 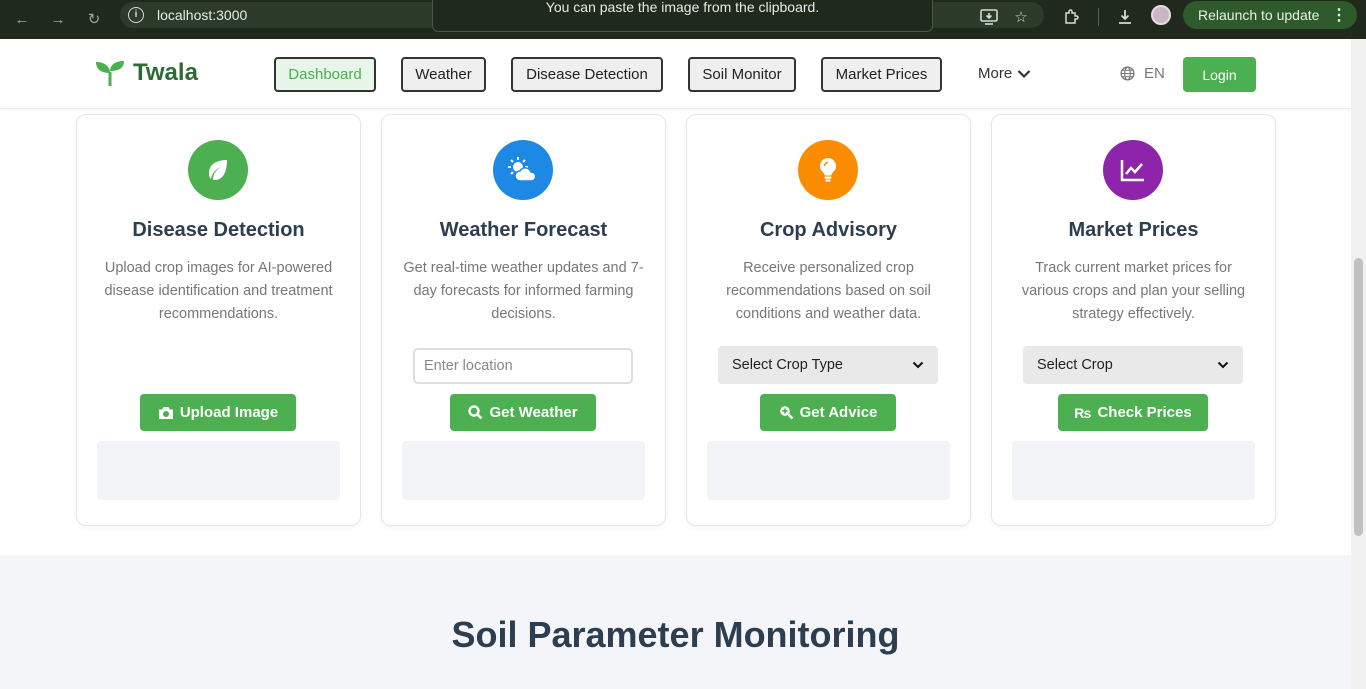 What do you see at coordinates (1133, 470) in the screenshot?
I see `prices-result-area` at bounding box center [1133, 470].